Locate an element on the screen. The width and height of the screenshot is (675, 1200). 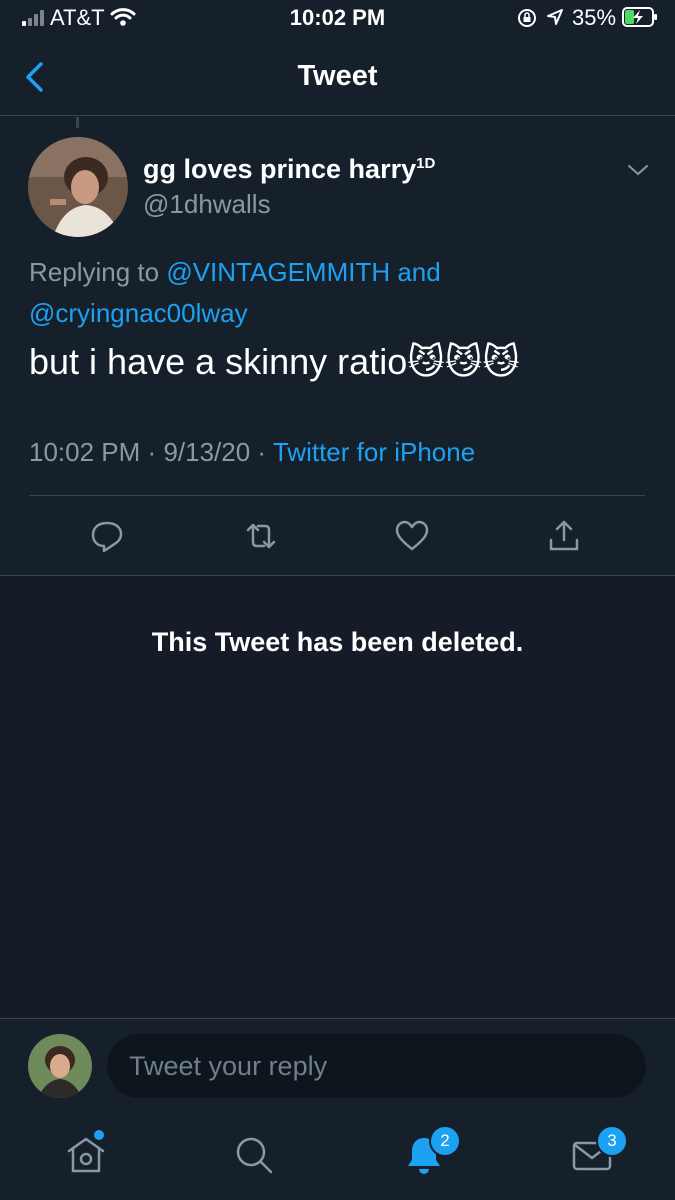
reply-input is located at coordinates (376, 1066).